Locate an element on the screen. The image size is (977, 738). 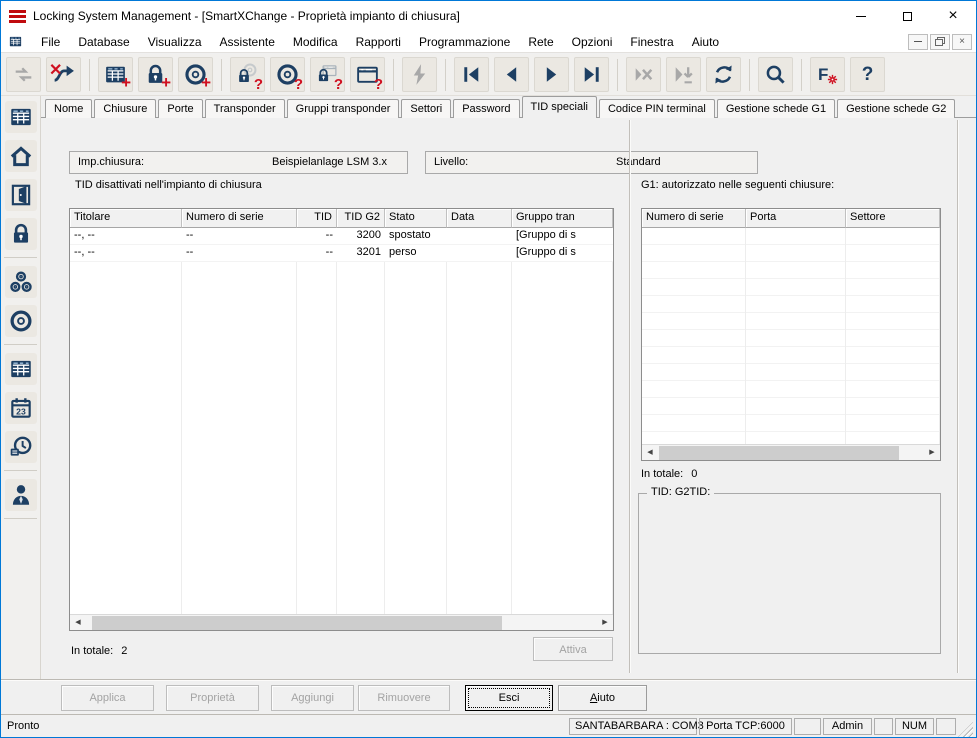
sidebar-doors-button is located at coordinates (20, 195).